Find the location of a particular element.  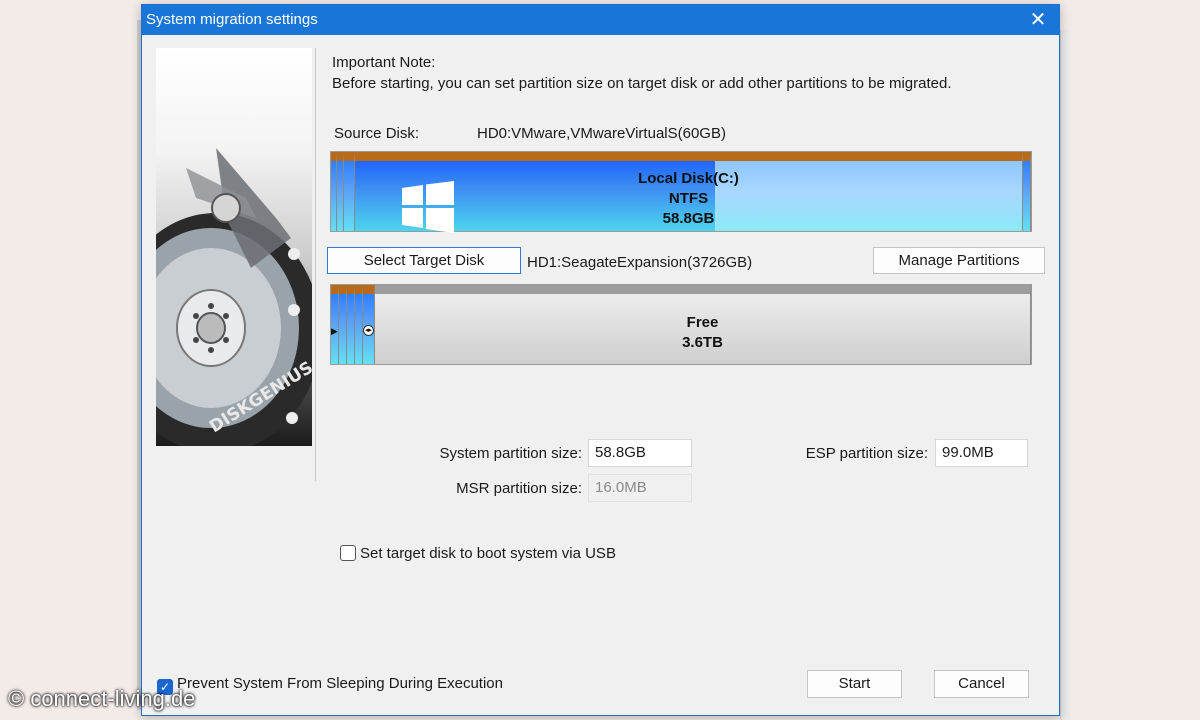

partition-local-disk-c: Local Disk(C:) NTFS 58.8GB is located at coordinates (689, 192).